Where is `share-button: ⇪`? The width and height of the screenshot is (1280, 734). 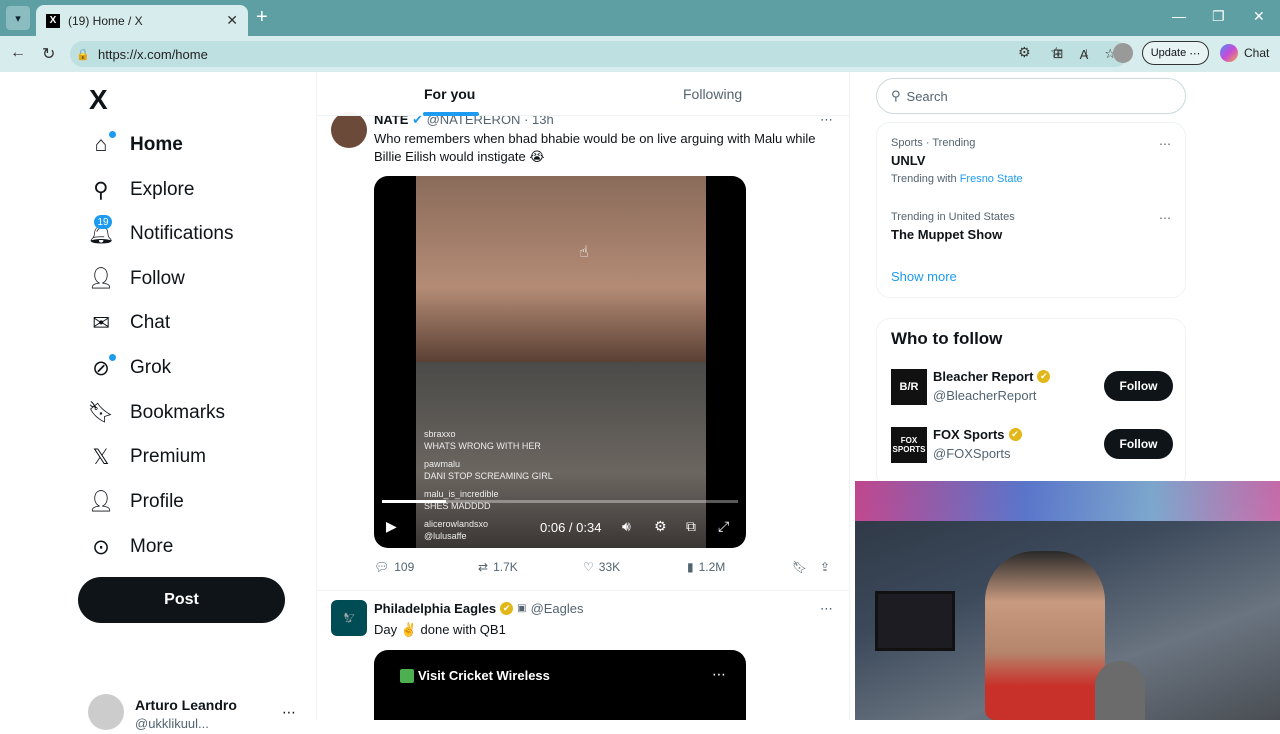 share-button: ⇪ is located at coordinates (825, 567).